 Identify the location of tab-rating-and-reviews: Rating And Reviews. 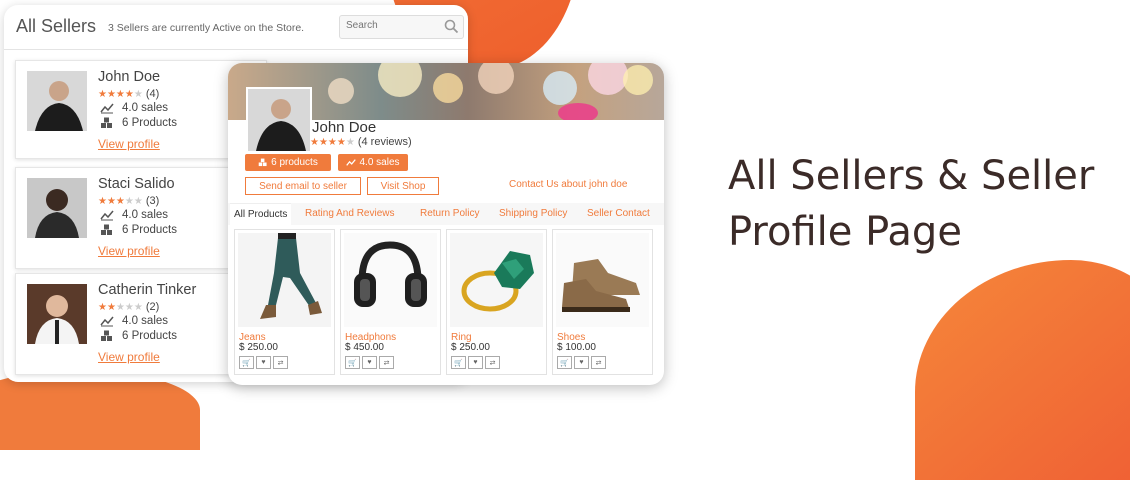
(350, 213).